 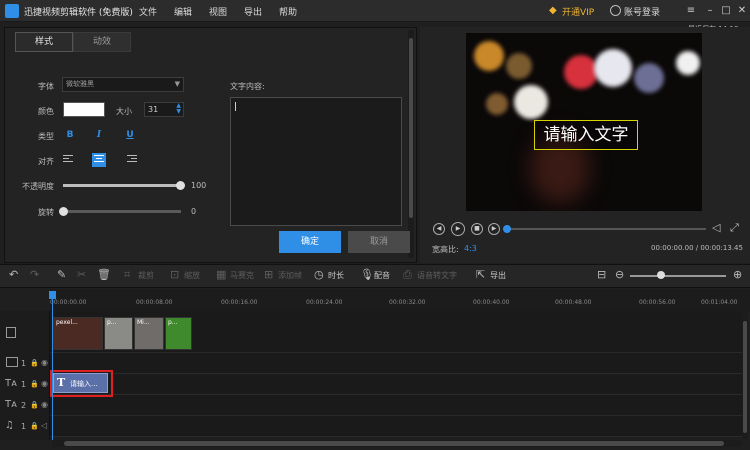 I want to click on tab-animation: 动效, so click(x=102, y=42).